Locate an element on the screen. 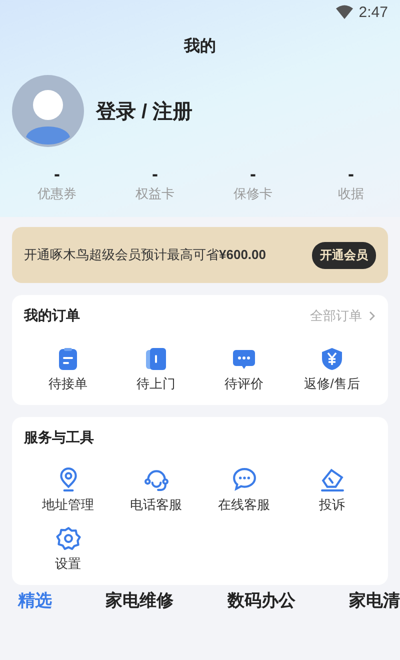 The height and width of the screenshot is (660, 400). headset-icon is located at coordinates (156, 479).